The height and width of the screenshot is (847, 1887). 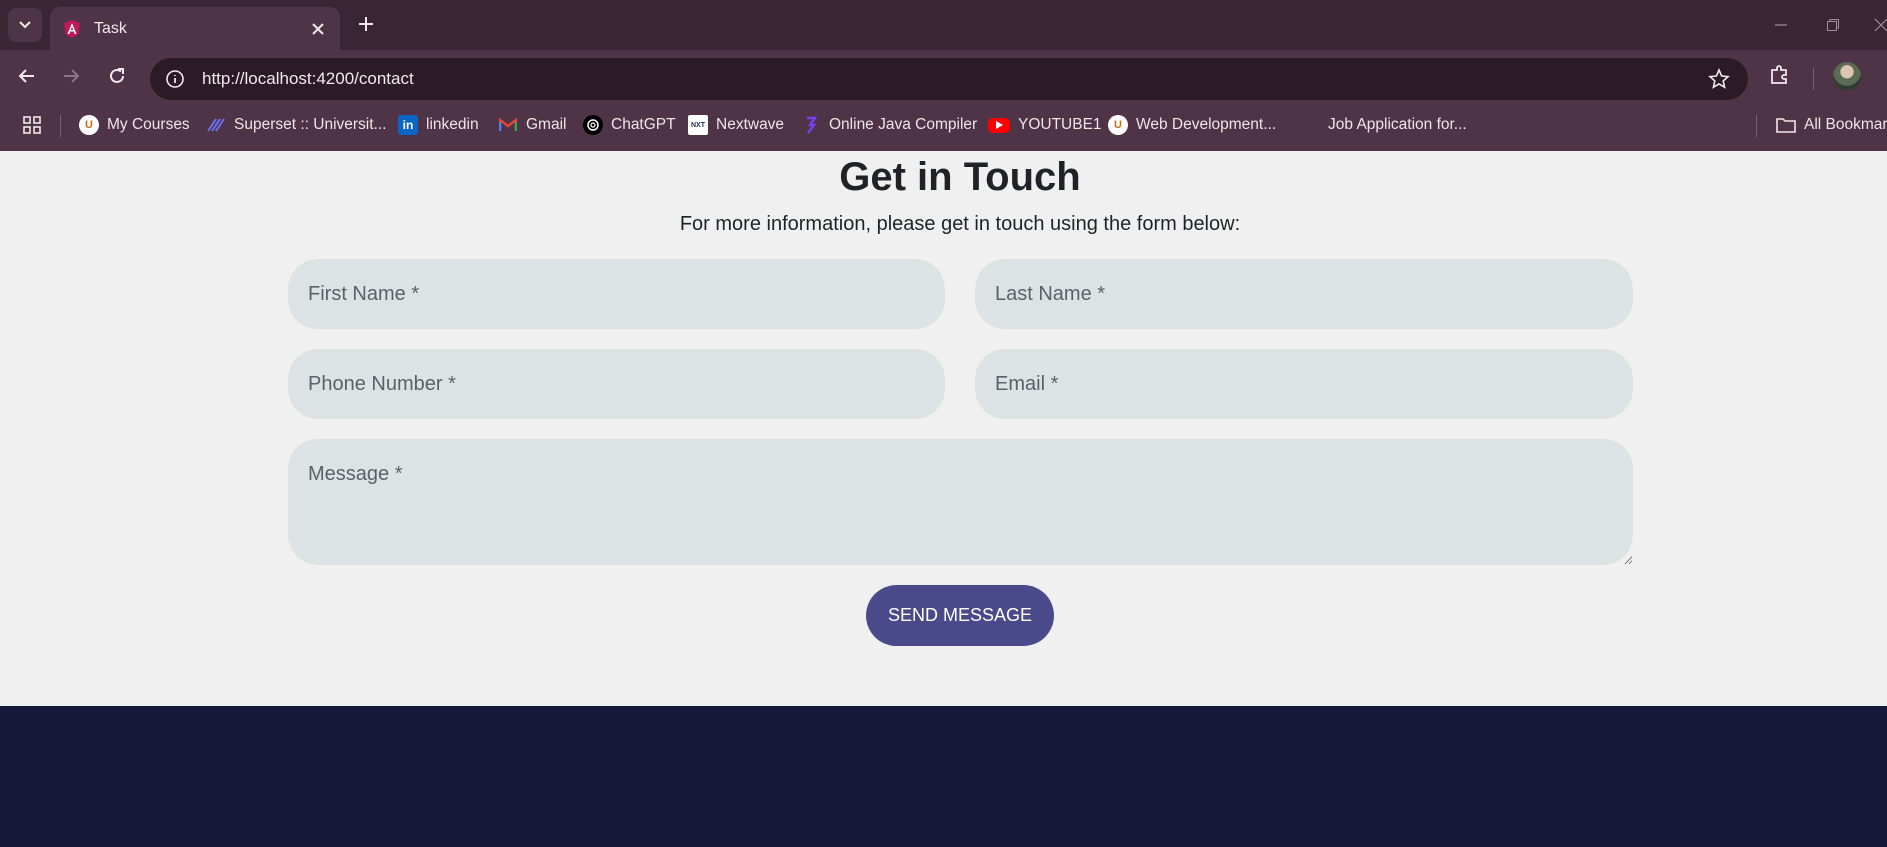 What do you see at coordinates (616, 384) in the screenshot?
I see `phone-number-input` at bounding box center [616, 384].